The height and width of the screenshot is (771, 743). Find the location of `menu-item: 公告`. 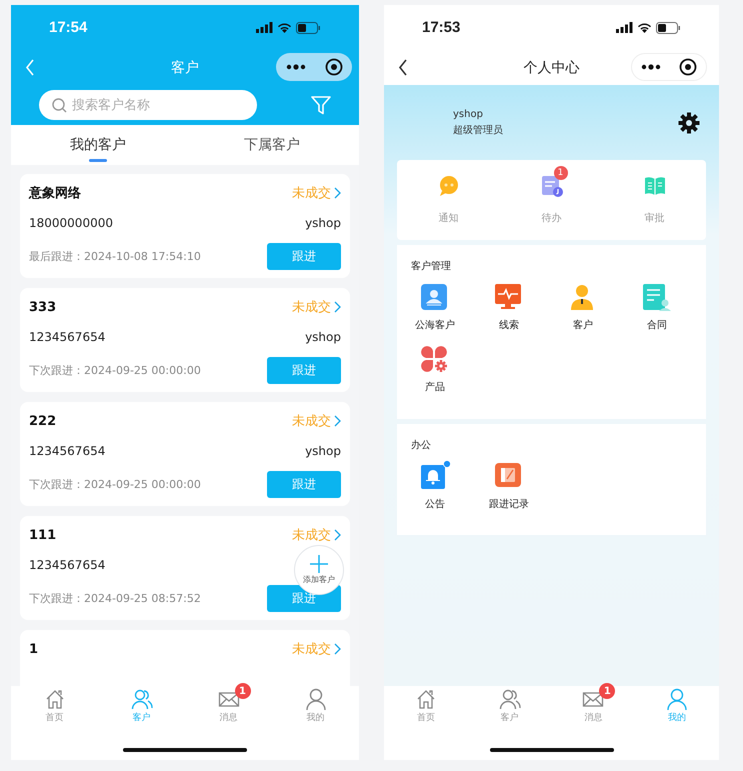

menu-item: 公告 is located at coordinates (435, 487).